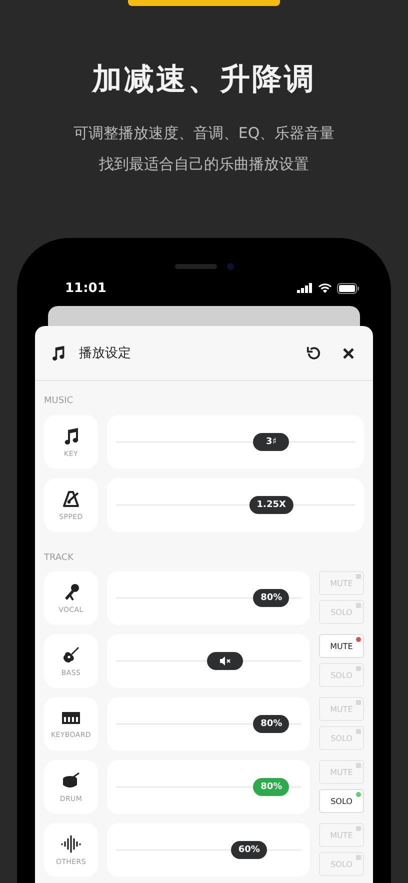 The width and height of the screenshot is (408, 883). I want to click on speaker-grille, so click(195, 266).